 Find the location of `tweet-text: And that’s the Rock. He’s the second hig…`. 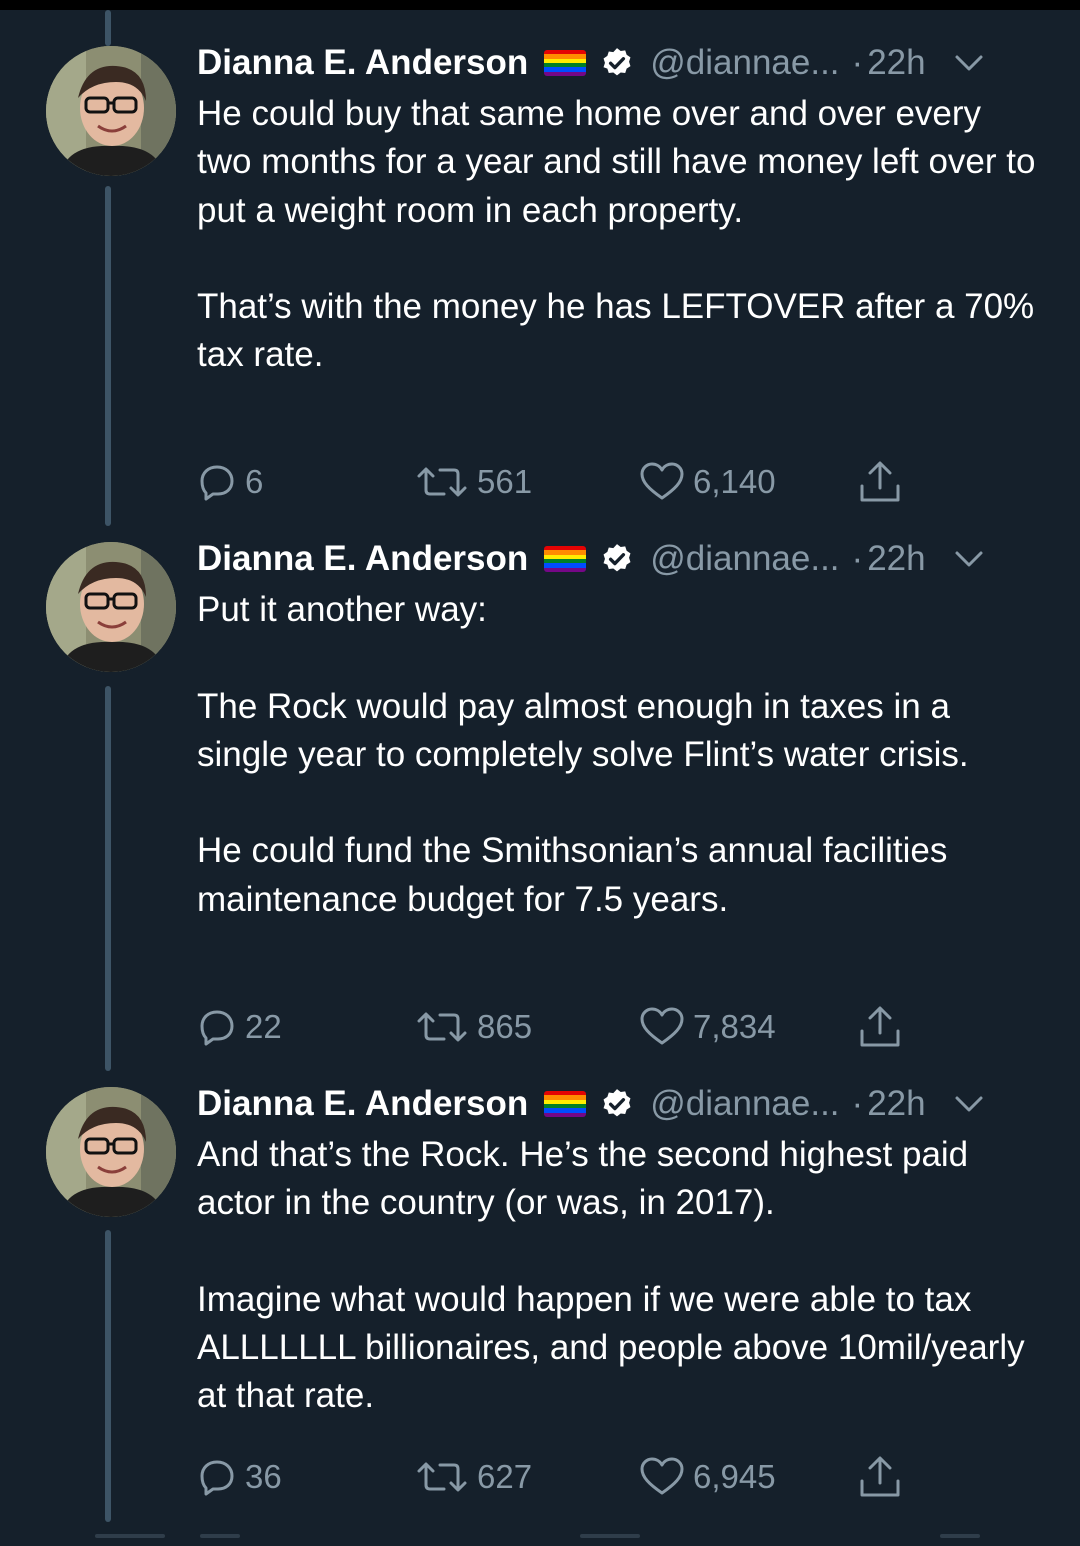

tweet-text: And that’s the Rock. He’s the second hig… is located at coordinates (618, 1276).